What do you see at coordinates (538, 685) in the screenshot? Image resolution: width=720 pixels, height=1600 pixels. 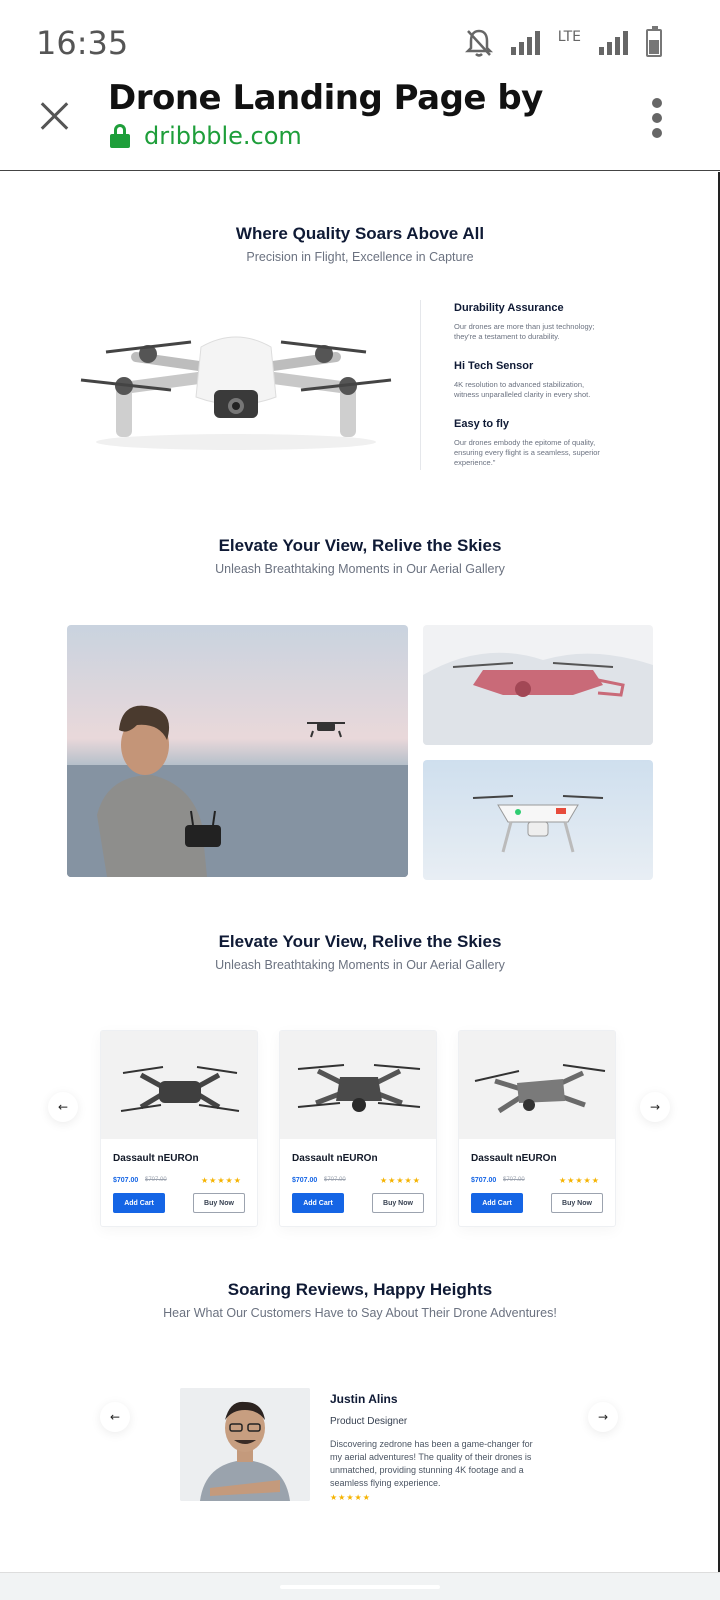 I see `gallery-image-red-drone` at bounding box center [538, 685].